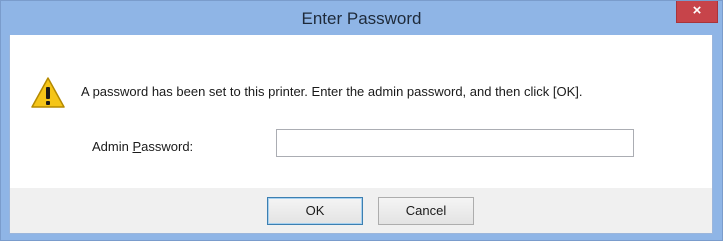 The image size is (723, 241). I want to click on cancel-button: Cancel, so click(426, 211).